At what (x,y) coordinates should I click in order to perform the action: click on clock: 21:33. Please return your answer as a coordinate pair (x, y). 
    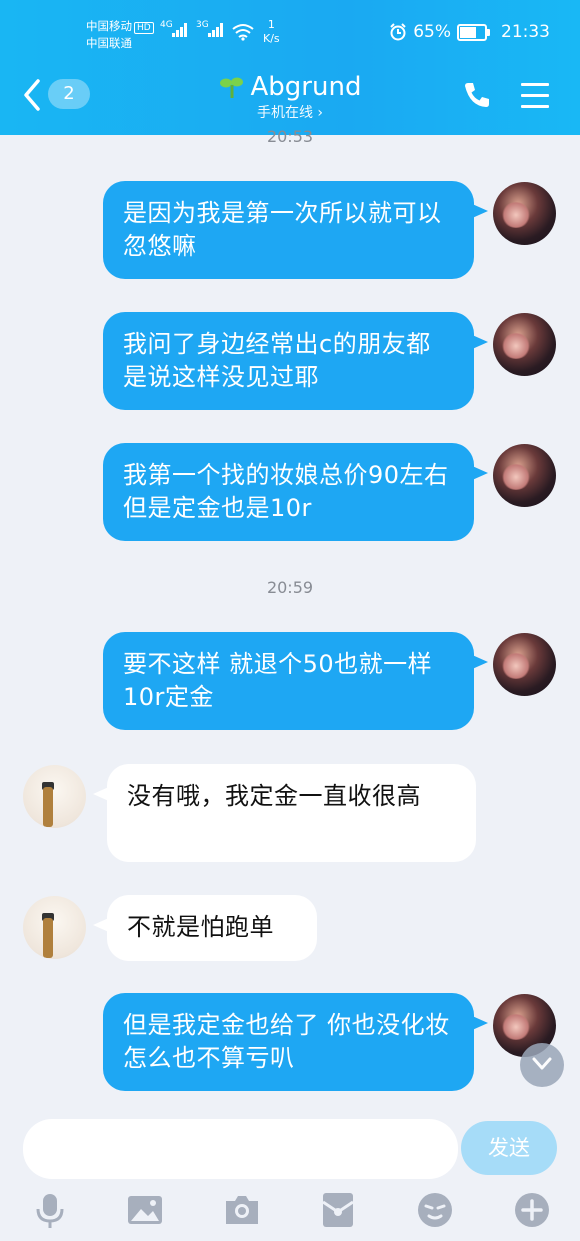
    Looking at the image, I should click on (525, 32).